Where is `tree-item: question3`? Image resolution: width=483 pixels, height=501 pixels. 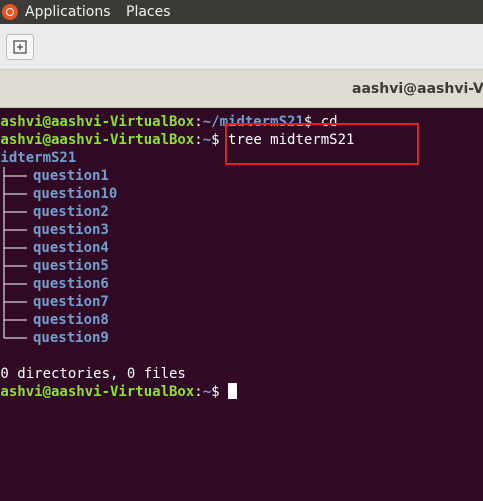
tree-item: question3 is located at coordinates (100, 230).